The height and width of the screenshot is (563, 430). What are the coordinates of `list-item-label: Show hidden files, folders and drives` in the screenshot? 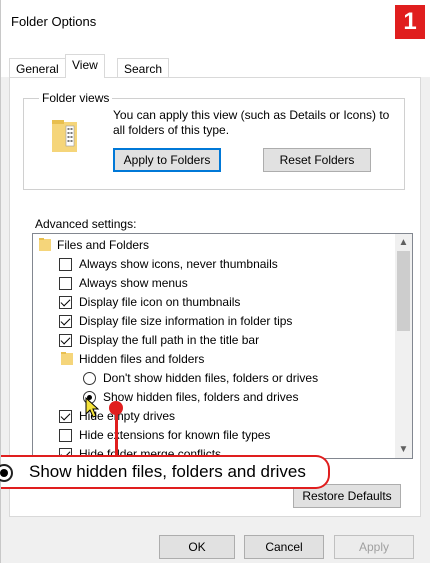 It's located at (201, 397).